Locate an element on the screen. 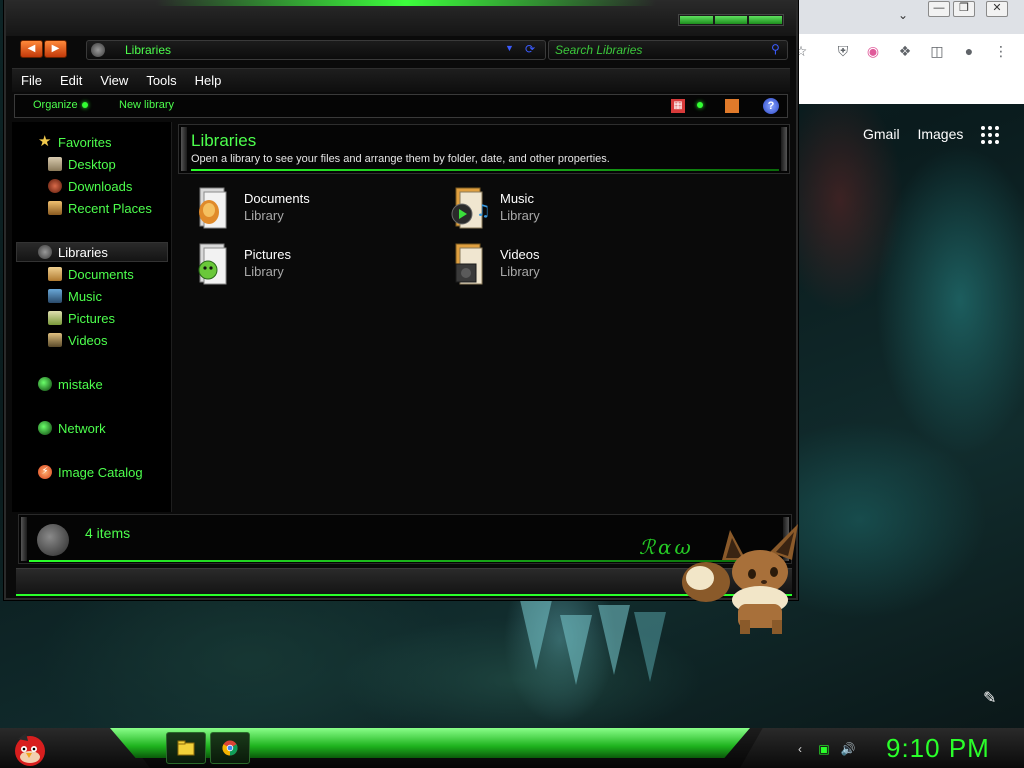 This screenshot has height=768, width=1024. status-glow is located at coordinates (404, 595).